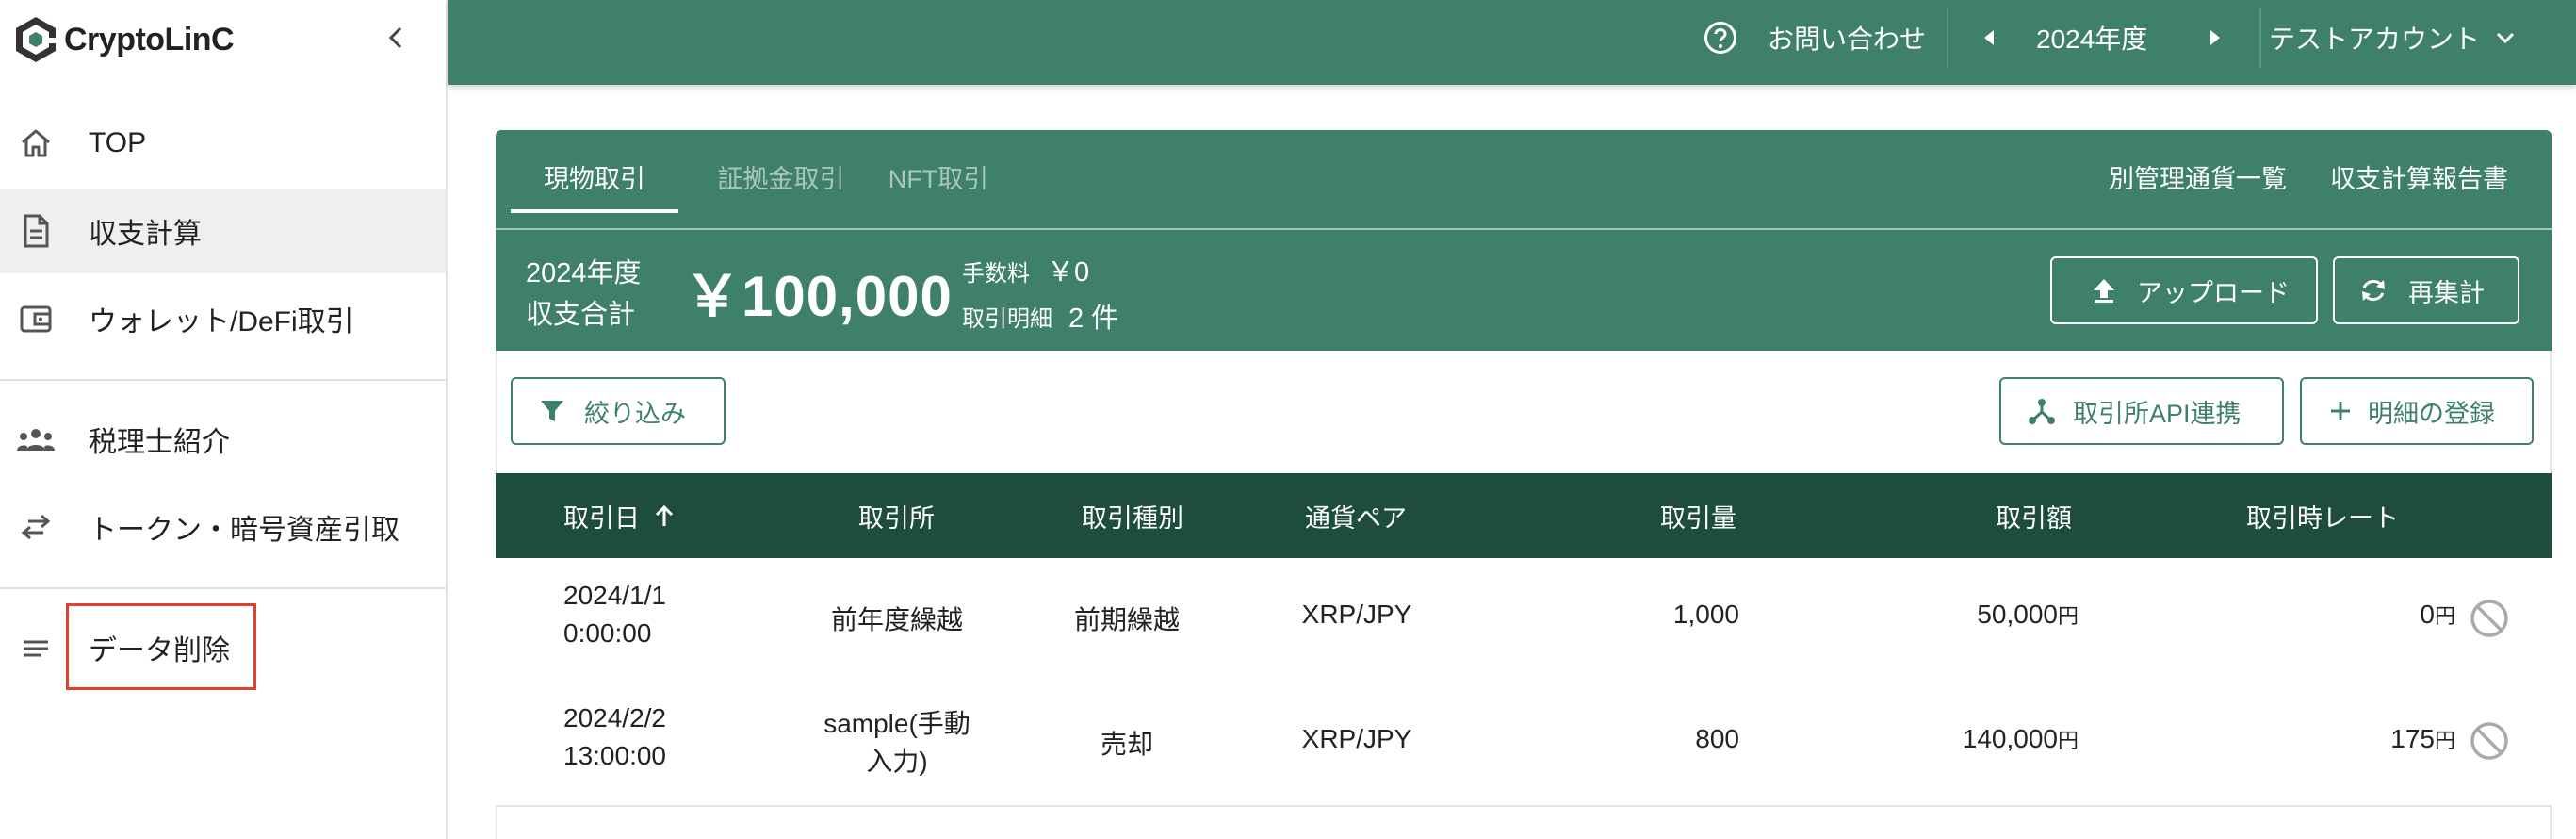 The width and height of the screenshot is (2576, 839). Describe the element at coordinates (2375, 40) in the screenshot. I see `account-name: テストアカウント` at that location.